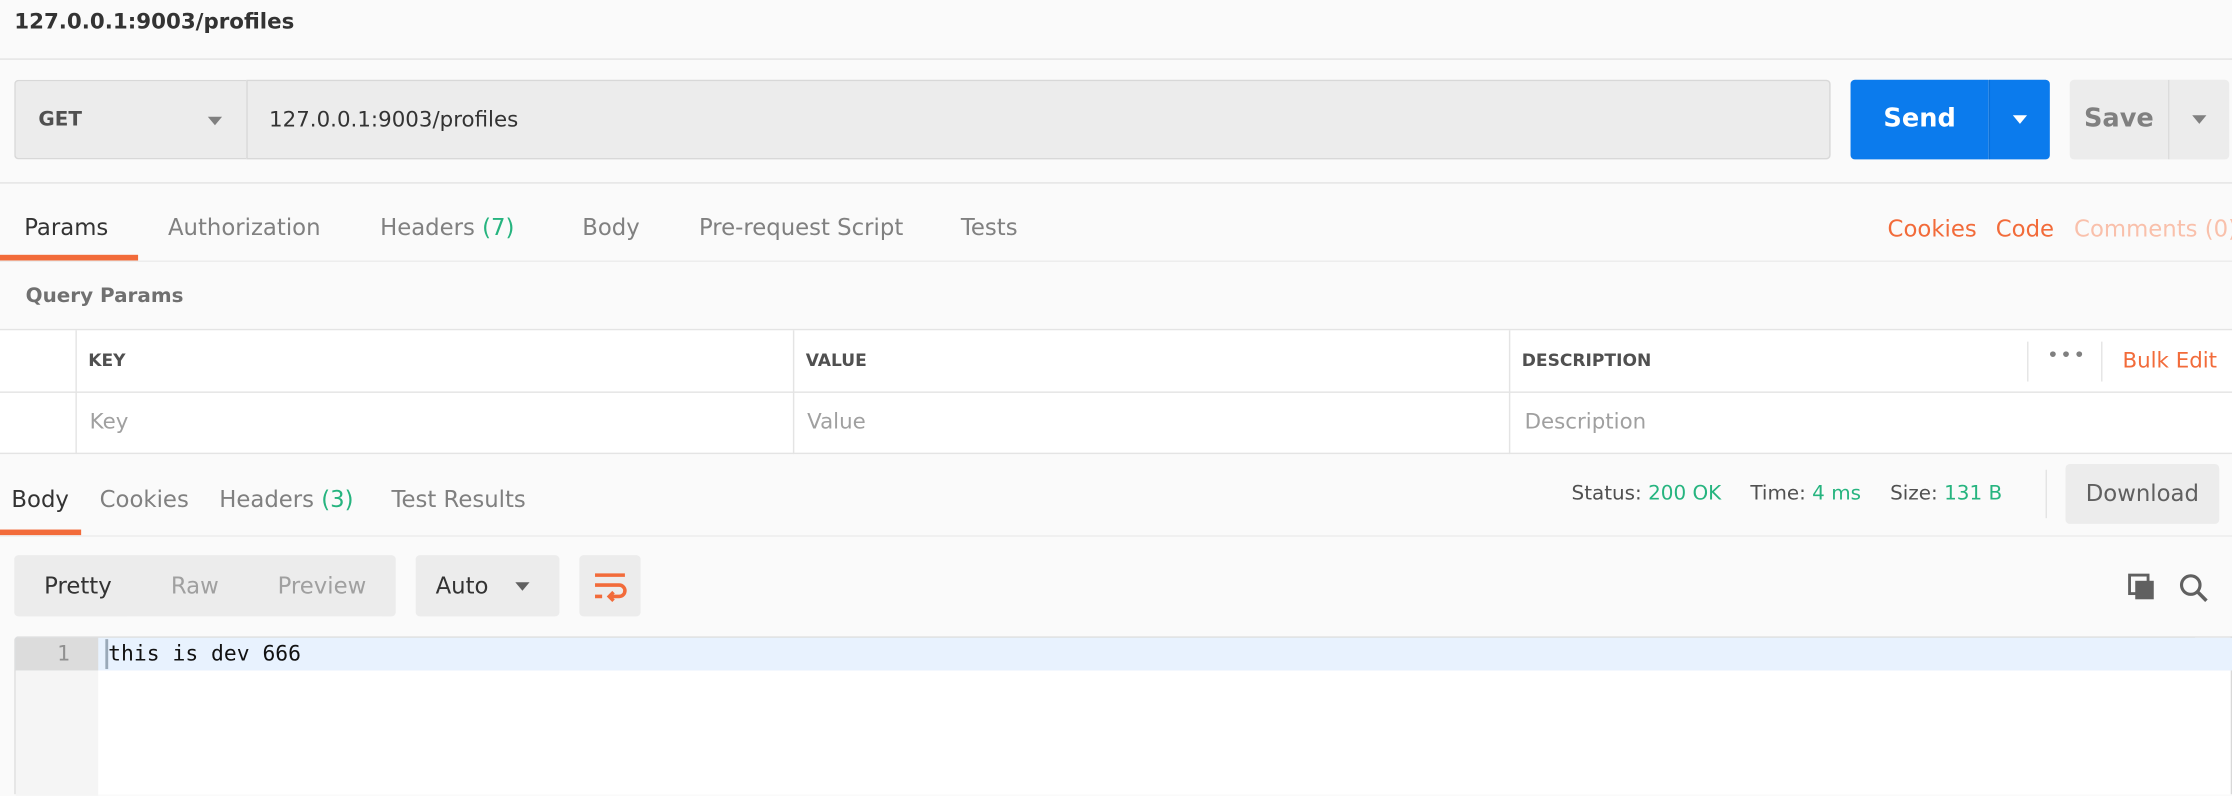 Image resolution: width=2232 pixels, height=796 pixels. Describe the element at coordinates (610, 227) in the screenshot. I see `tab-body: Body` at that location.